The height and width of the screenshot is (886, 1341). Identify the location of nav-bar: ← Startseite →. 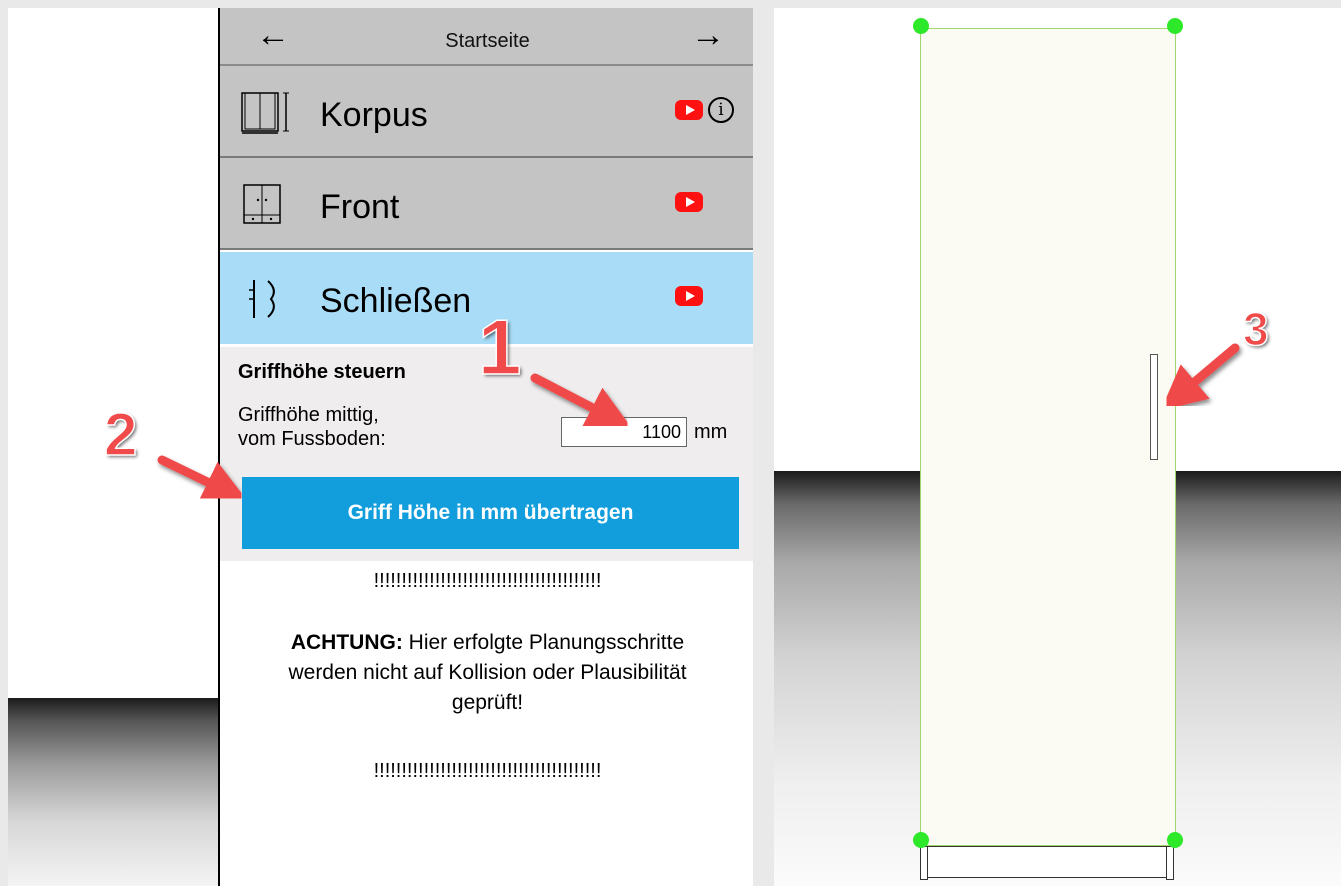
(486, 37).